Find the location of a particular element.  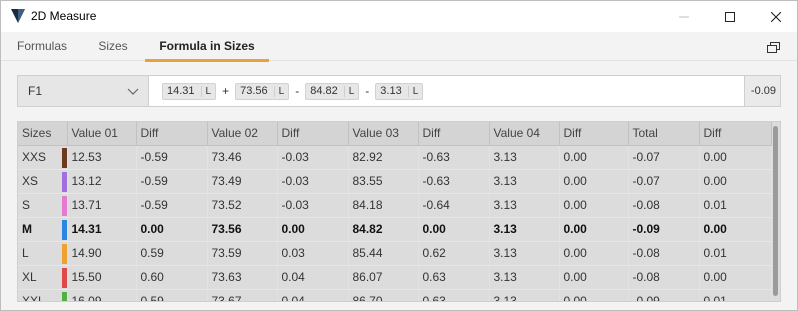

maximize-button is located at coordinates (730, 16).